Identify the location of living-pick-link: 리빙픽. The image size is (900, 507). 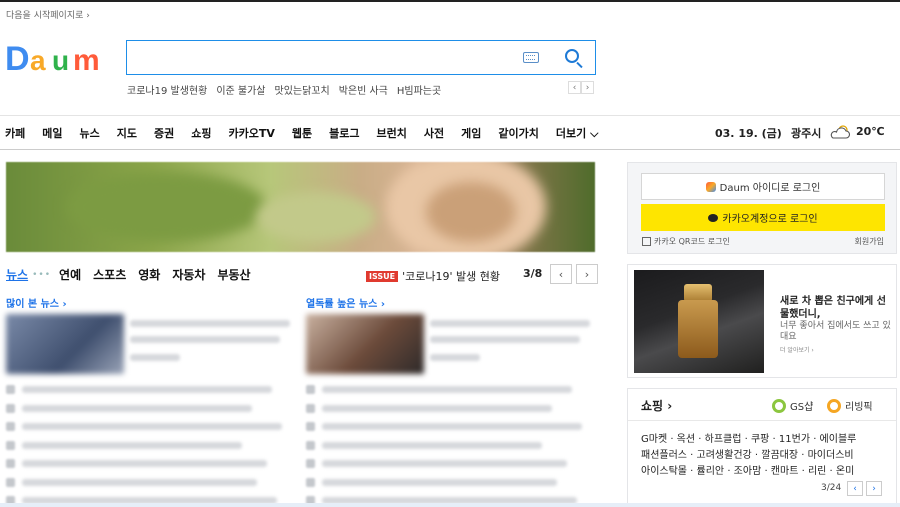
(850, 405).